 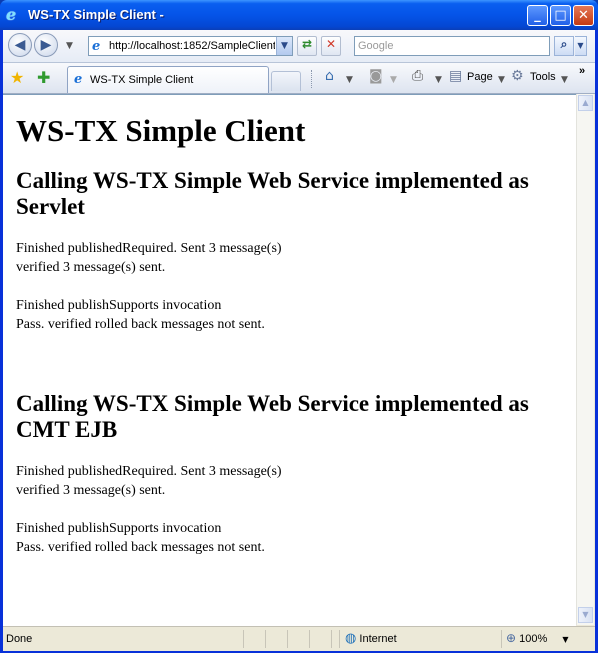 What do you see at coordinates (585, 615) in the screenshot?
I see `scroll-down-arrow-icon: ▼` at bounding box center [585, 615].